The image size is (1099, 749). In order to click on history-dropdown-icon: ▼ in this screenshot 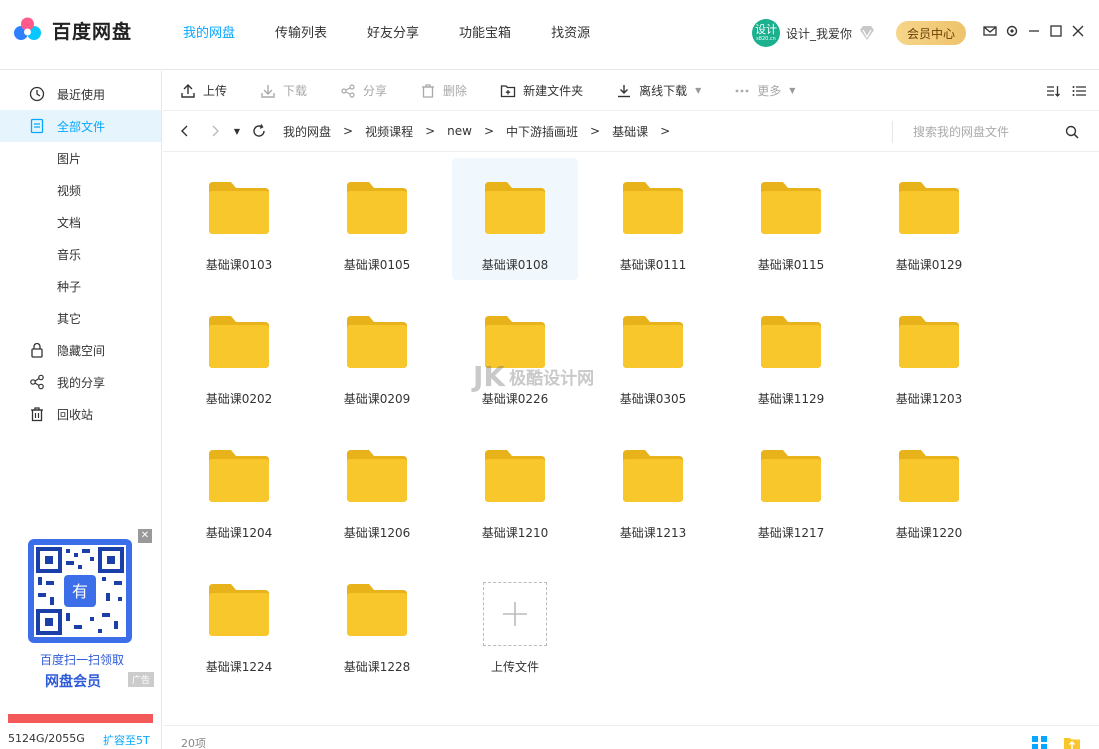, I will do `click(237, 131)`.